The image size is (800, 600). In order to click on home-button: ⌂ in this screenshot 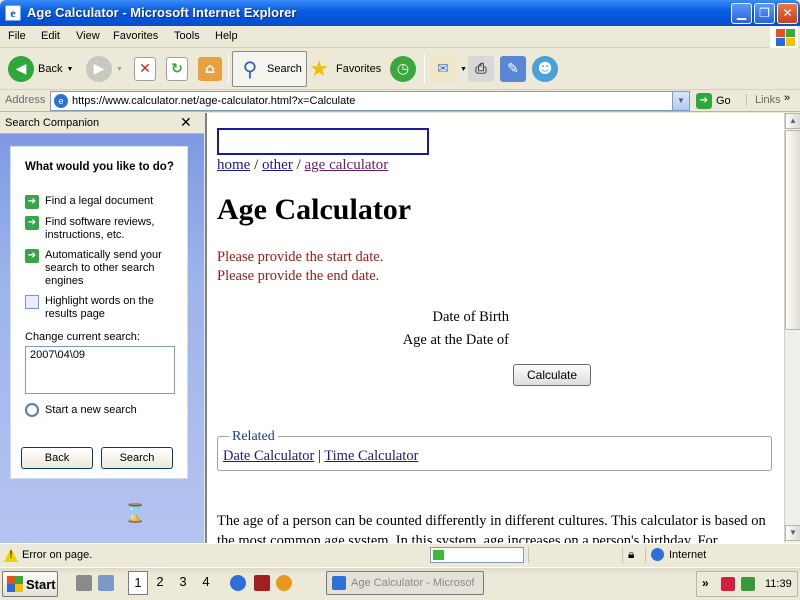, I will do `click(210, 69)`.